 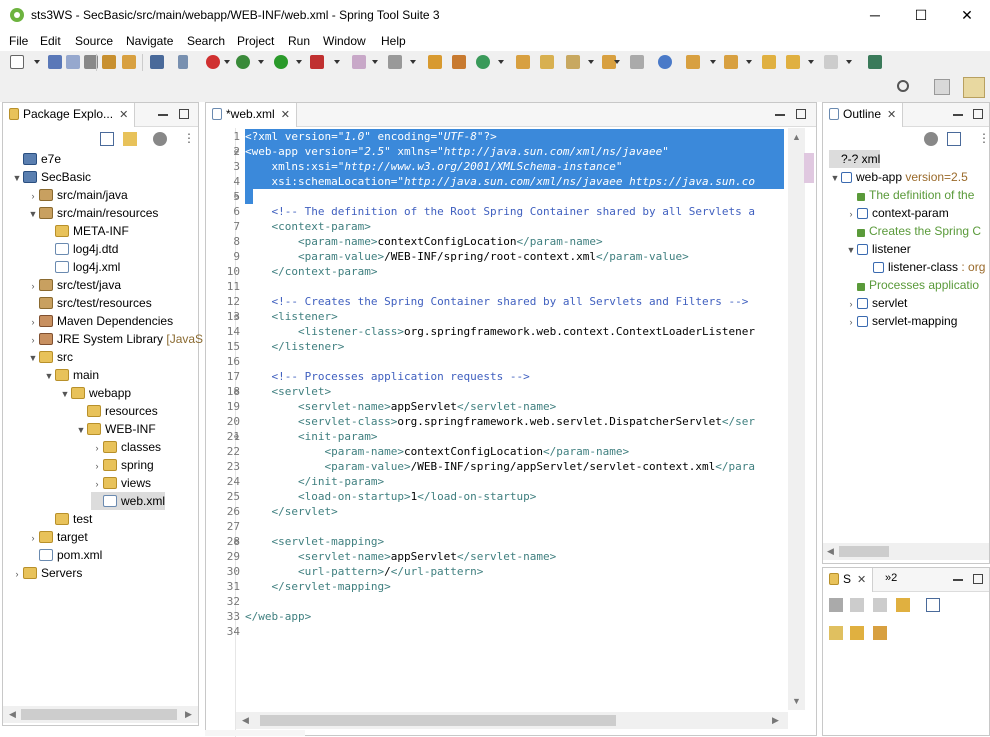 What do you see at coordinates (958, 580) in the screenshot?
I see `minimize-panel-icon` at bounding box center [958, 580].